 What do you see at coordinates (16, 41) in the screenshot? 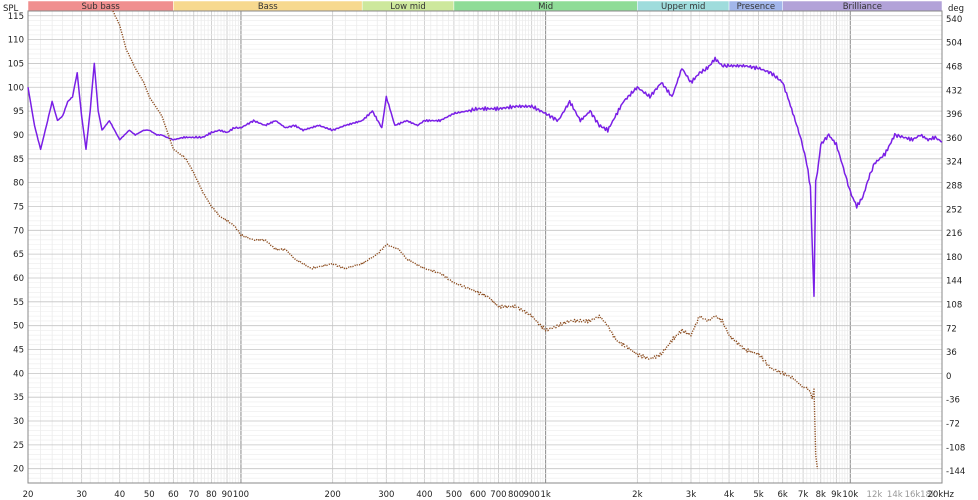
I see `y-tick-label: 110` at bounding box center [16, 41].